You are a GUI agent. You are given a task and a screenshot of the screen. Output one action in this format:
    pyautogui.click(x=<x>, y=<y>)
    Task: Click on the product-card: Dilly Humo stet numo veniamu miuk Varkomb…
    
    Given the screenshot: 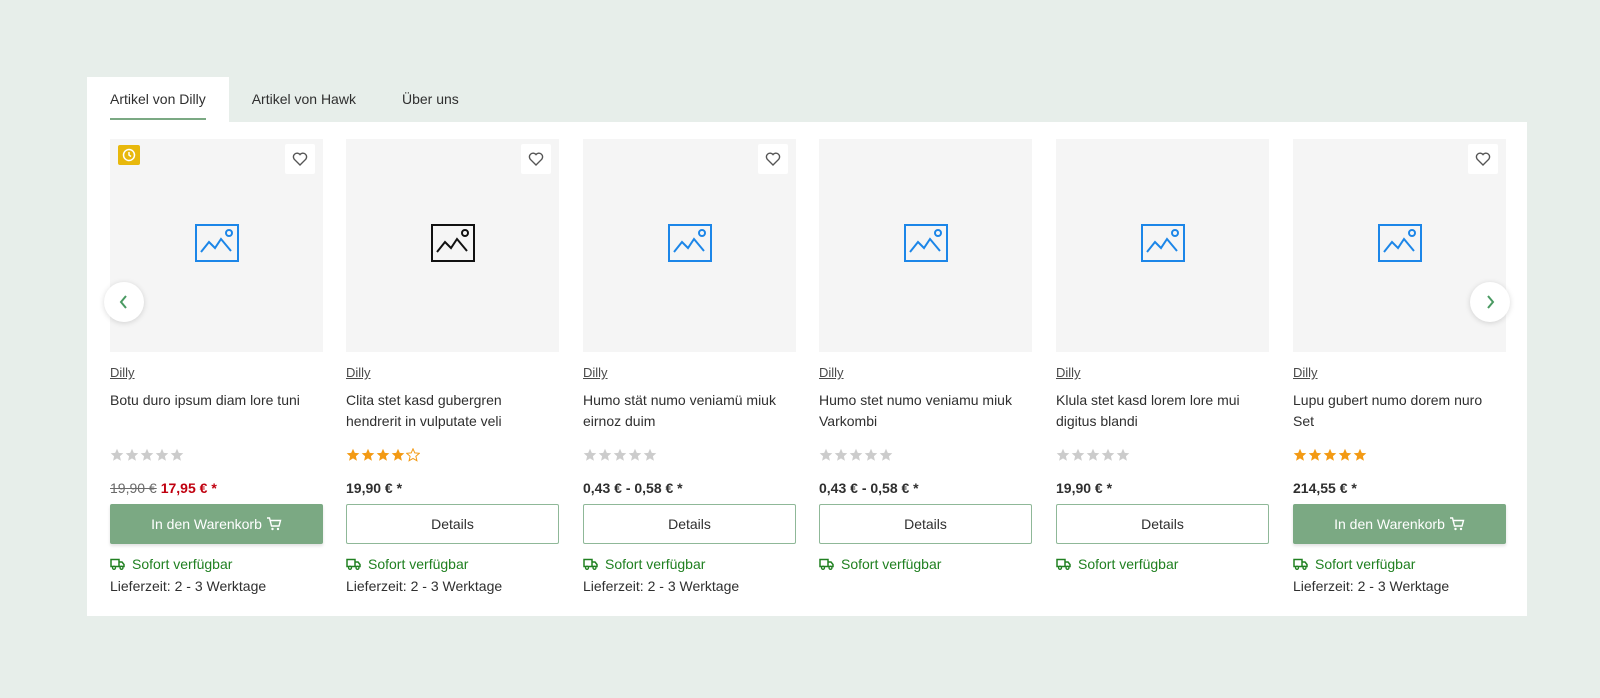 What is the action you would take?
    pyautogui.click(x=925, y=356)
    